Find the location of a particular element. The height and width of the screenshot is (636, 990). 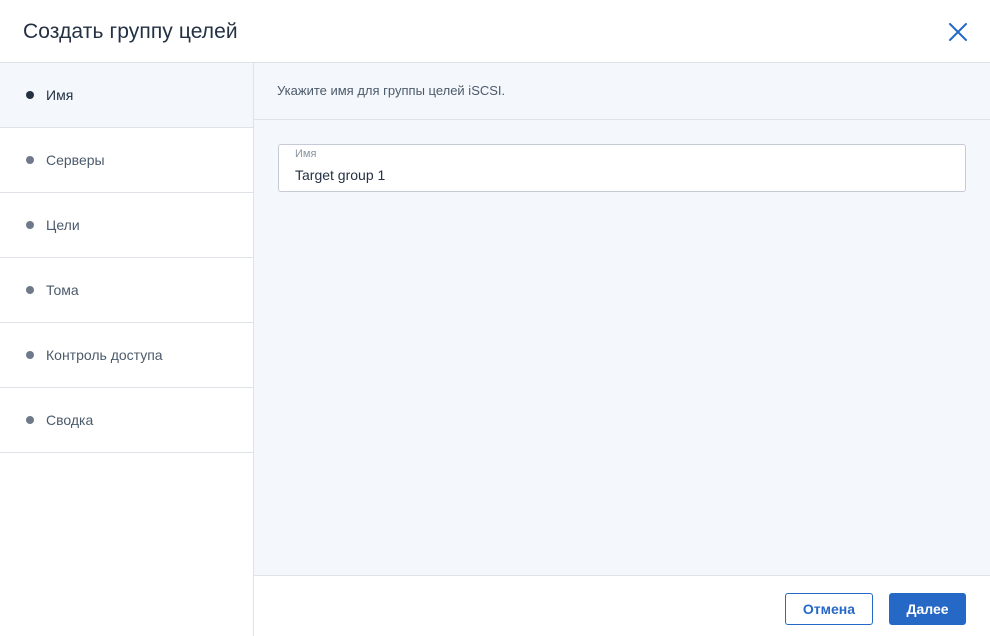

step-targets: Цели is located at coordinates (126, 225).